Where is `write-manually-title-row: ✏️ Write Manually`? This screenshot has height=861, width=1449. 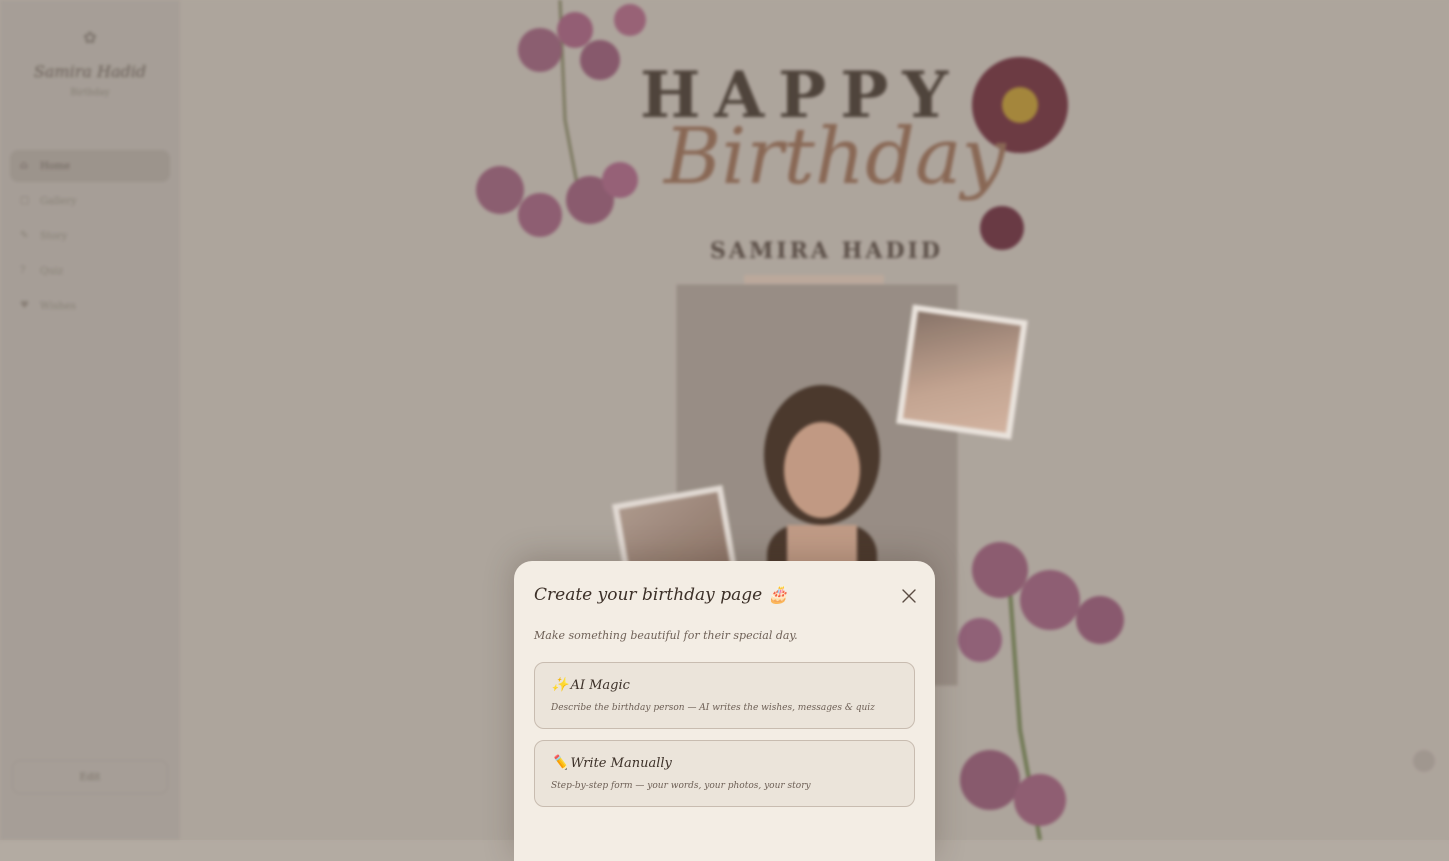 write-manually-title-row: ✏️ Write Manually is located at coordinates (611, 763).